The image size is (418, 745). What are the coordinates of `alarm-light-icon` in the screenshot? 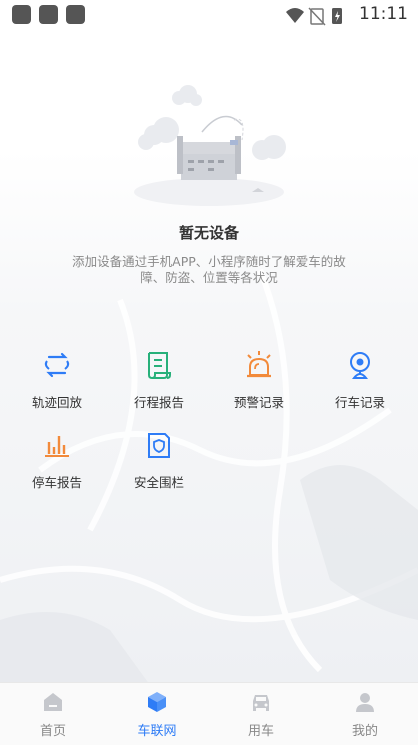 It's located at (259, 364).